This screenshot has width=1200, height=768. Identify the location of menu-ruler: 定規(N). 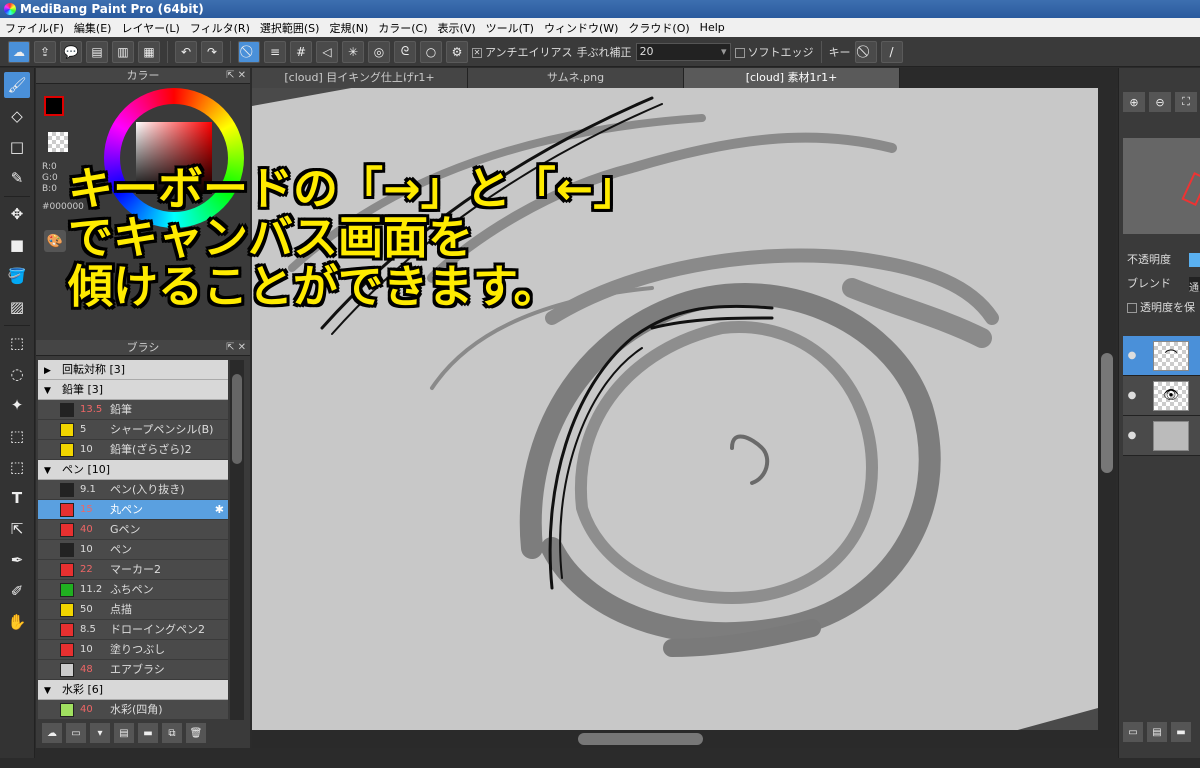
(348, 28).